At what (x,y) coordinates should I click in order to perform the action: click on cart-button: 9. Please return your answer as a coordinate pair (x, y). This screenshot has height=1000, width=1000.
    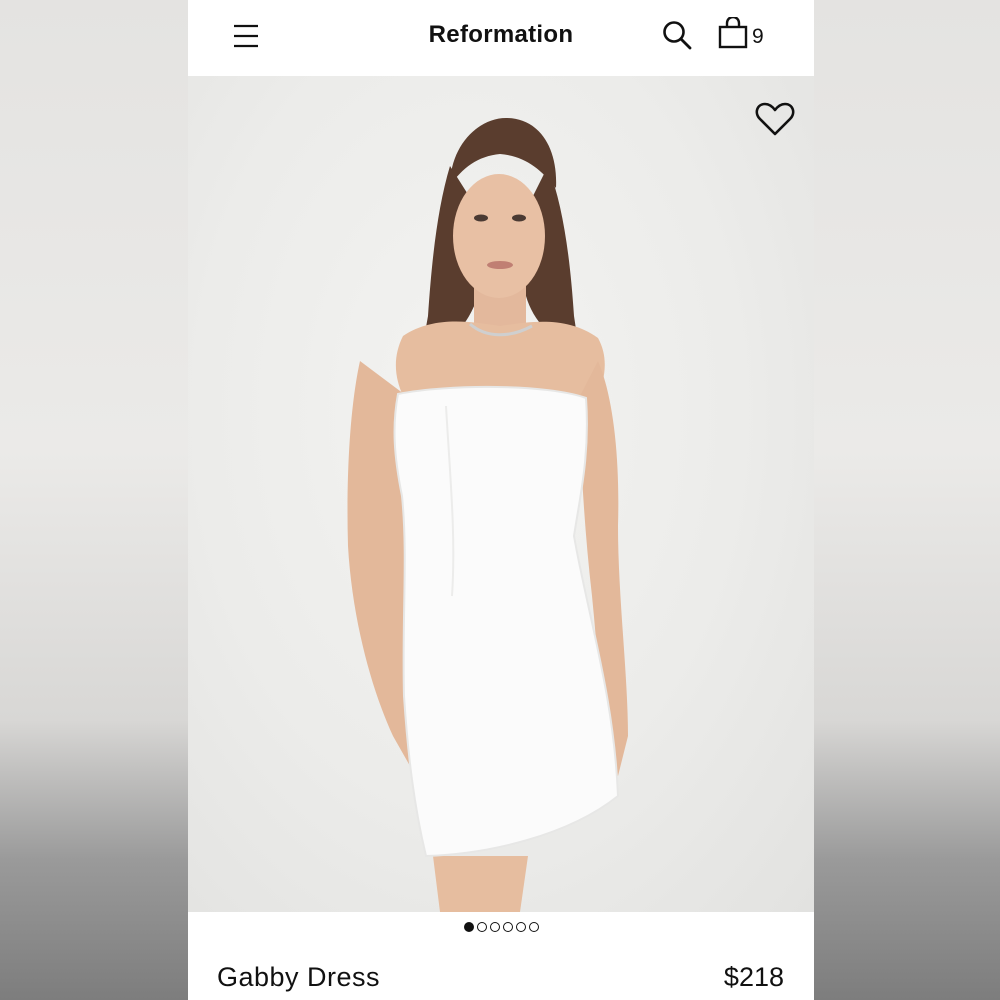
    Looking at the image, I should click on (741, 34).